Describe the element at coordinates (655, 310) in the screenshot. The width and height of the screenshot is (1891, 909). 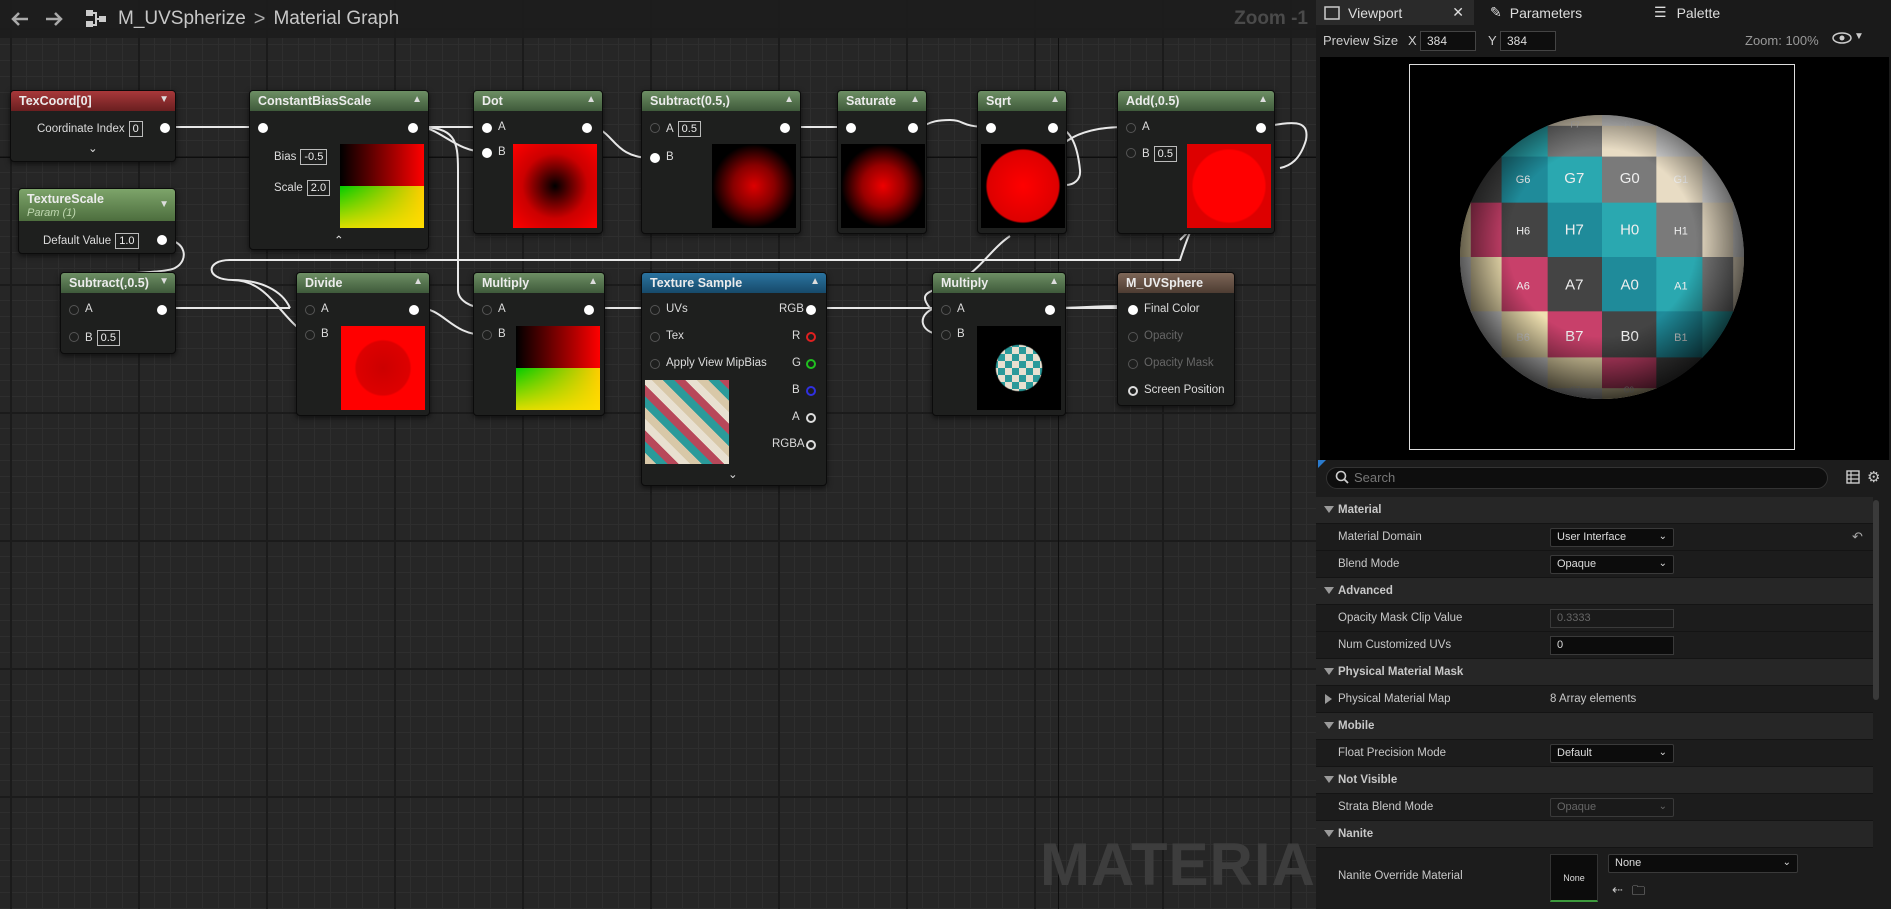
I see `texture-uvs-pin` at that location.